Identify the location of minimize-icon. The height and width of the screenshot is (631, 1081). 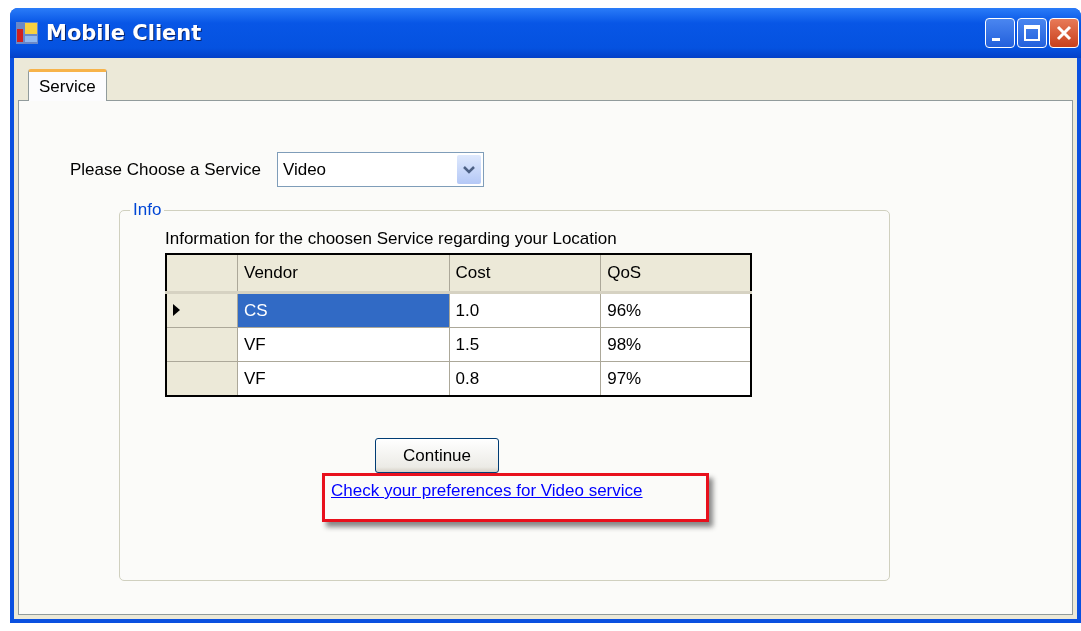
(996, 39).